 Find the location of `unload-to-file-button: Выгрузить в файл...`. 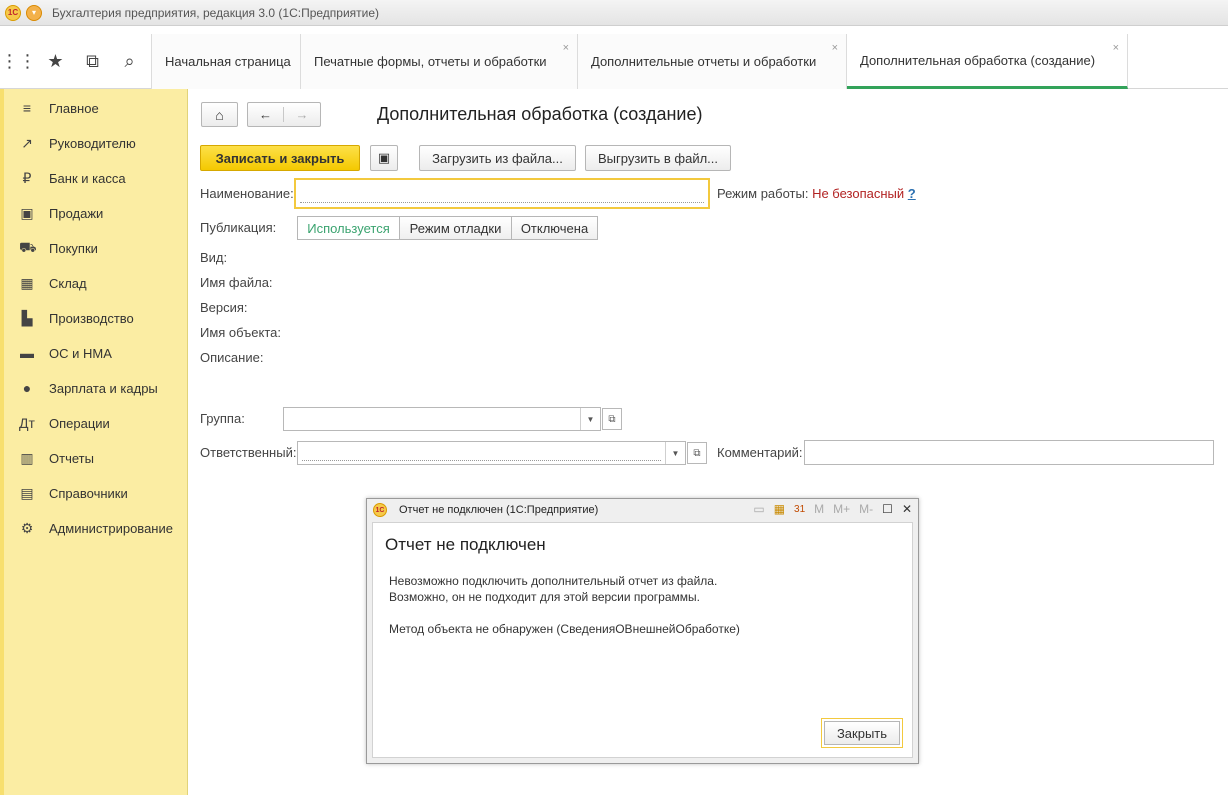

unload-to-file-button: Выгрузить в файл... is located at coordinates (658, 158).